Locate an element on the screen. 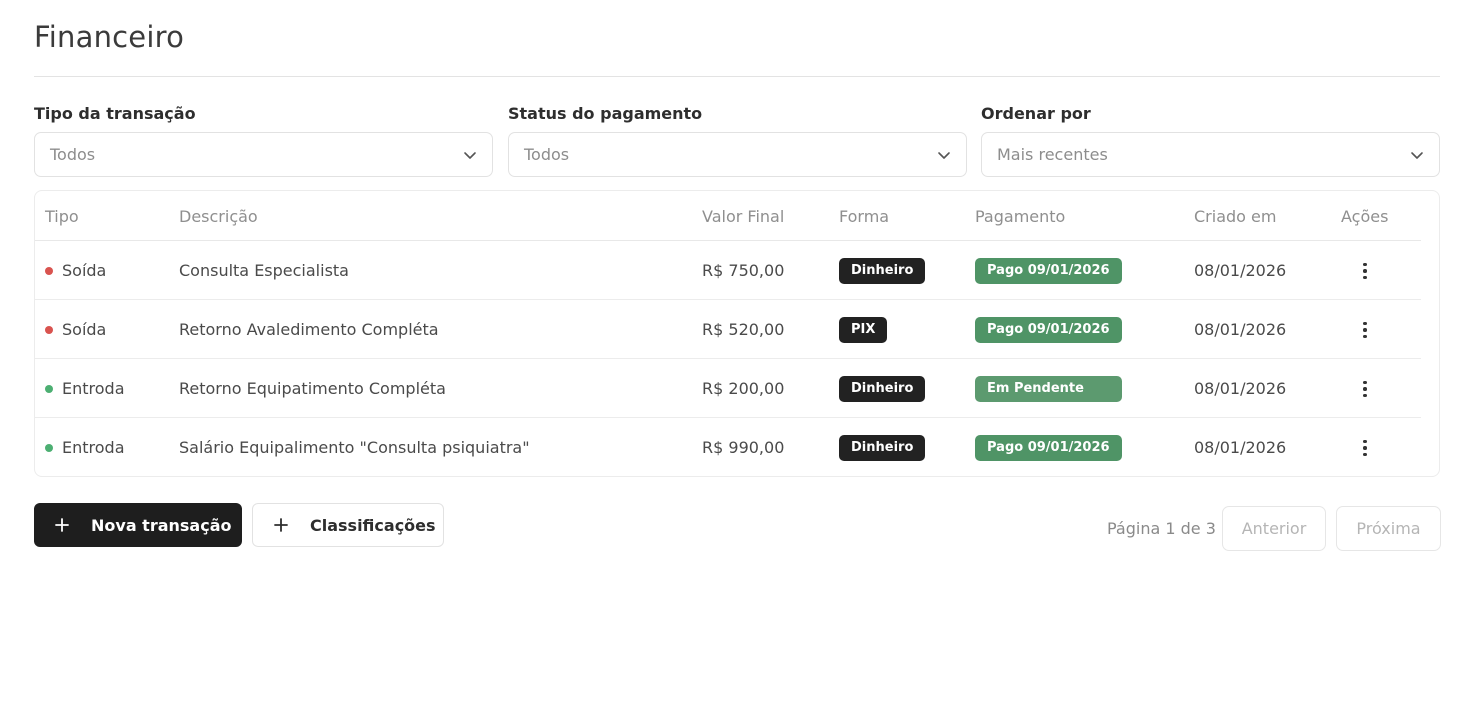 The image size is (1472, 704). filter-status-pagamento: Status do pagamento Todos is located at coordinates (737, 140).